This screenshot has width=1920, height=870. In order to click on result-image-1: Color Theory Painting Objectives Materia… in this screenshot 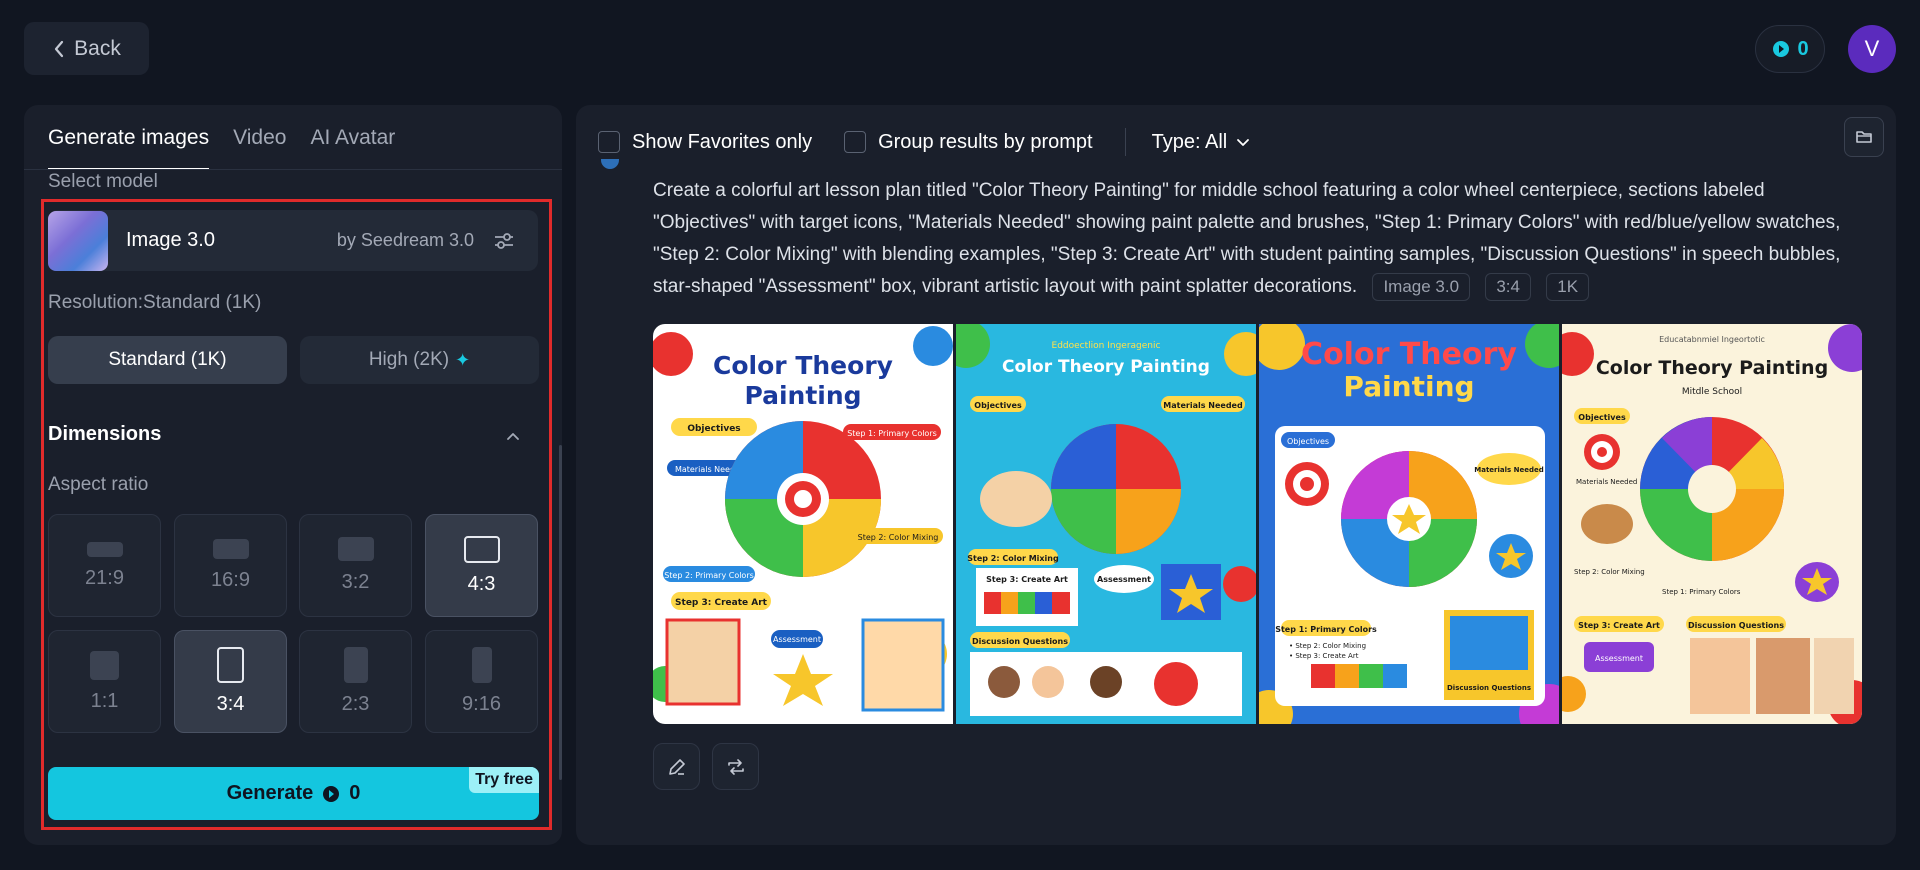, I will do `click(803, 524)`.